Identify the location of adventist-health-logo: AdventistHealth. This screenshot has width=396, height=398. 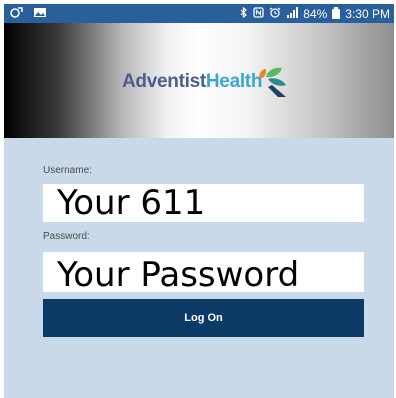
(206, 82).